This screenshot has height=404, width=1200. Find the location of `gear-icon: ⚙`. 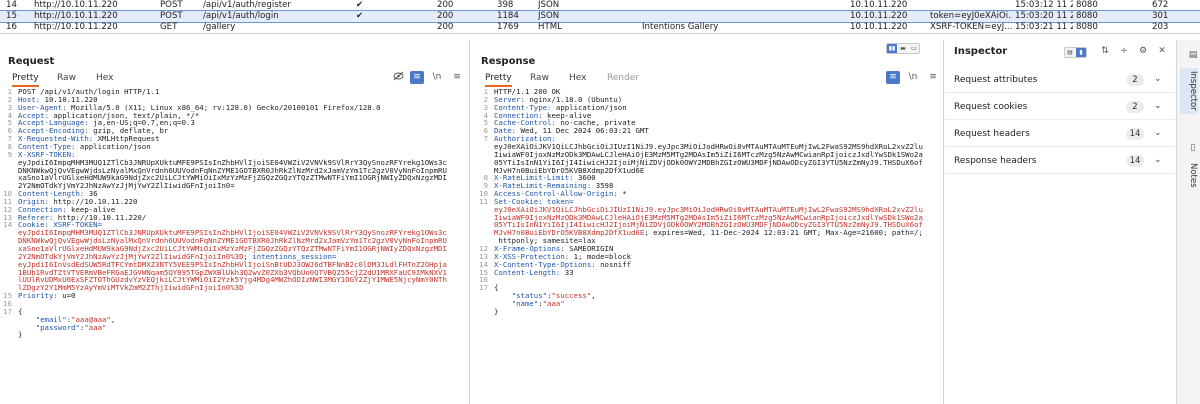

gear-icon: ⚙ is located at coordinates (1143, 51).